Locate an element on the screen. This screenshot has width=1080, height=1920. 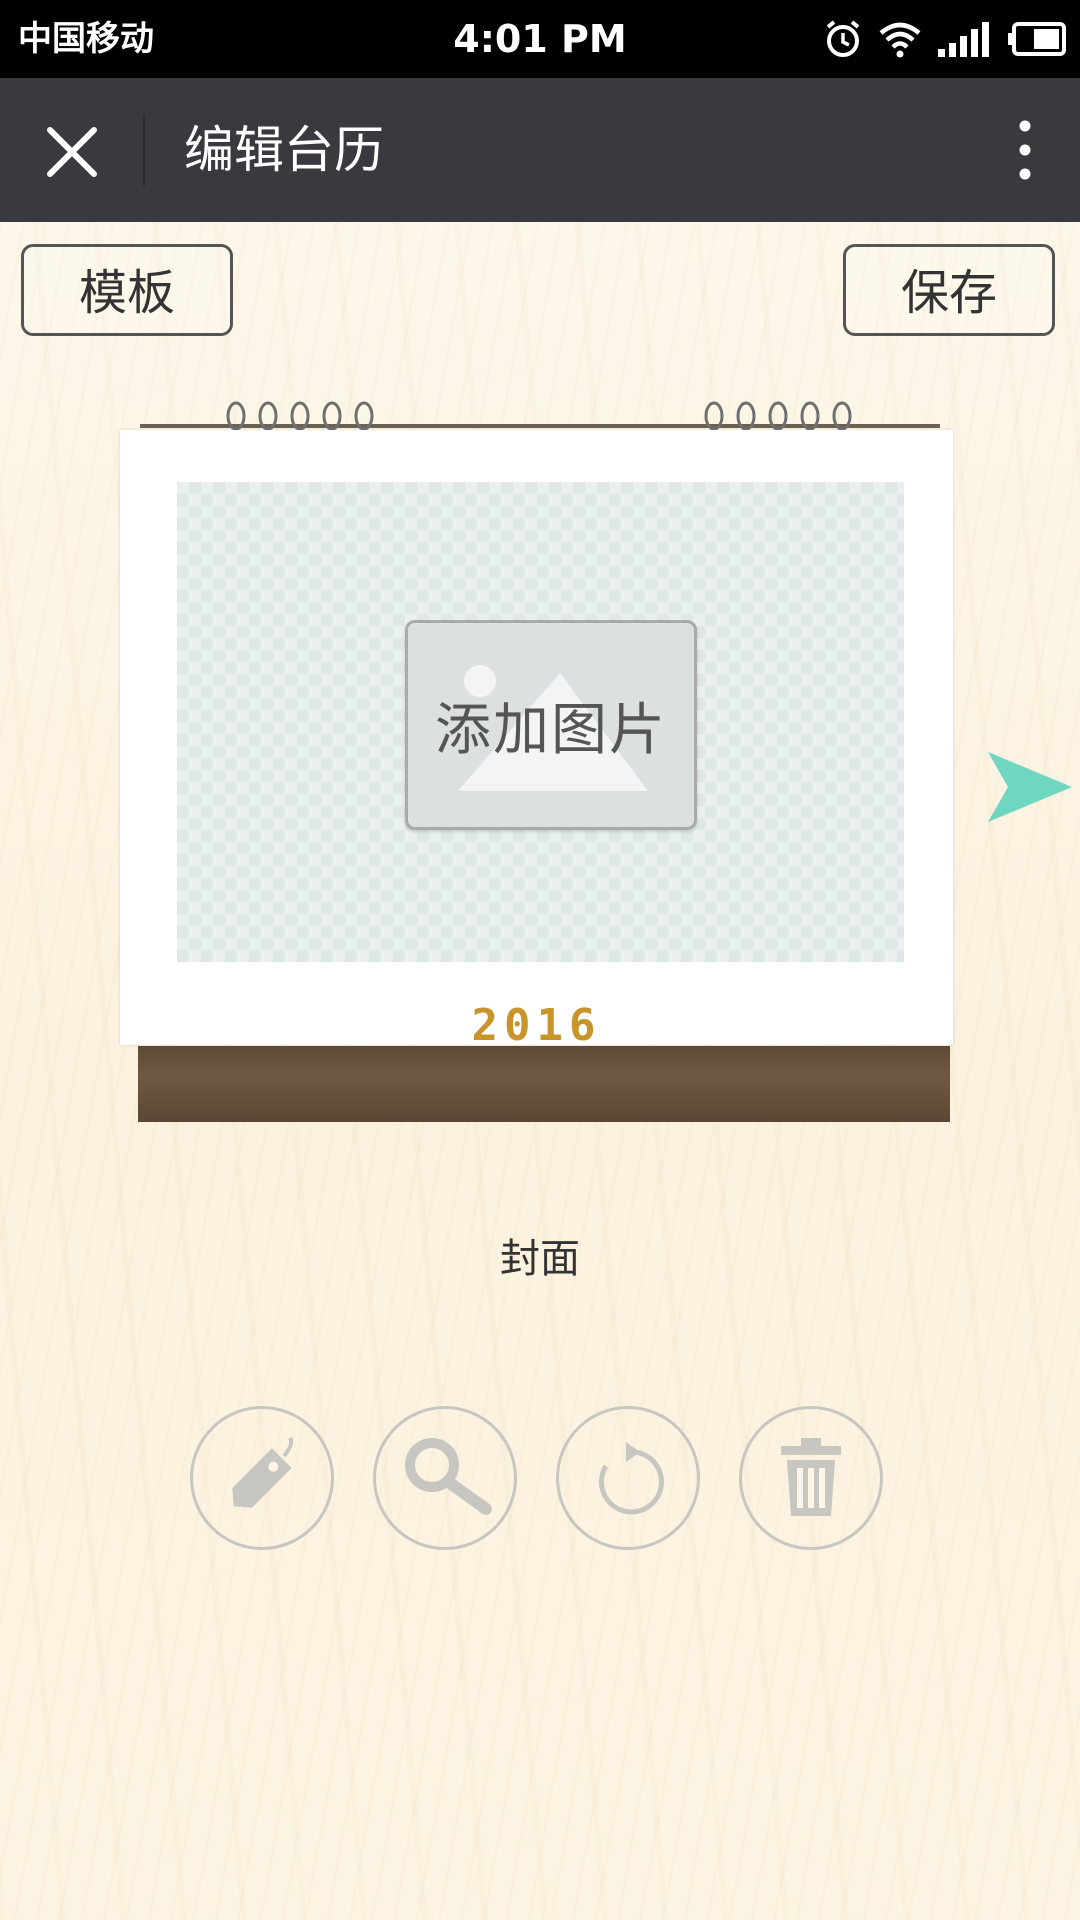
tag-button is located at coordinates (262, 1478).